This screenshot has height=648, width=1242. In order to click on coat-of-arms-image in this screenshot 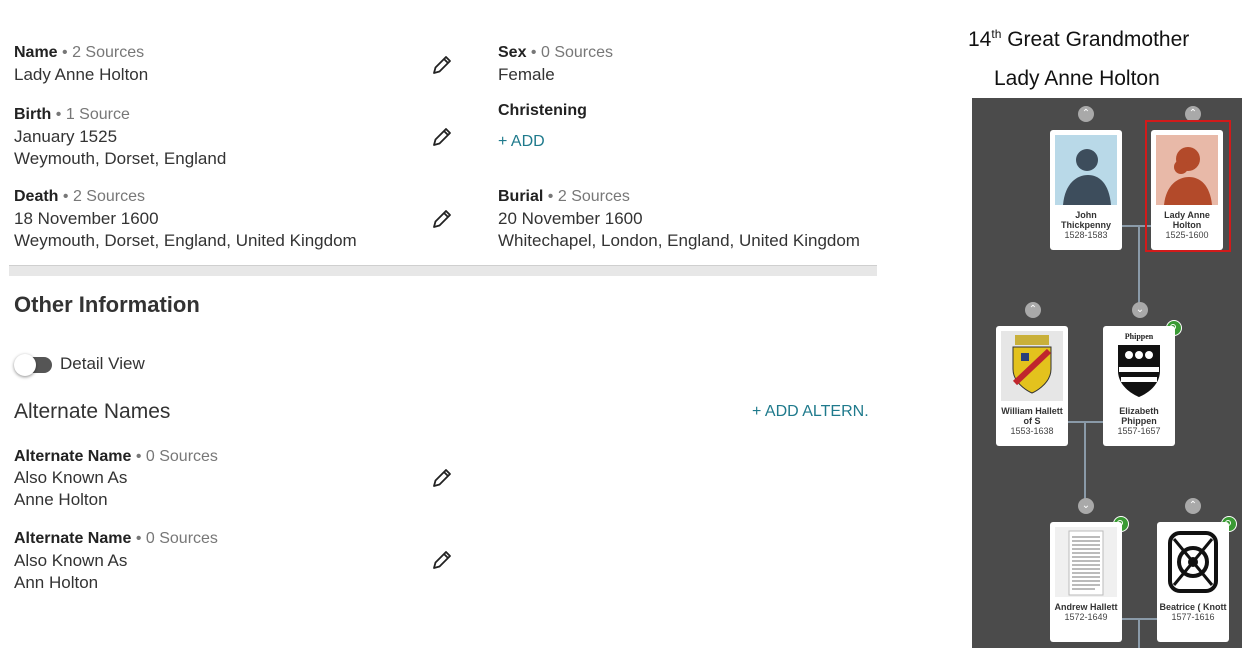, I will do `click(1032, 366)`.